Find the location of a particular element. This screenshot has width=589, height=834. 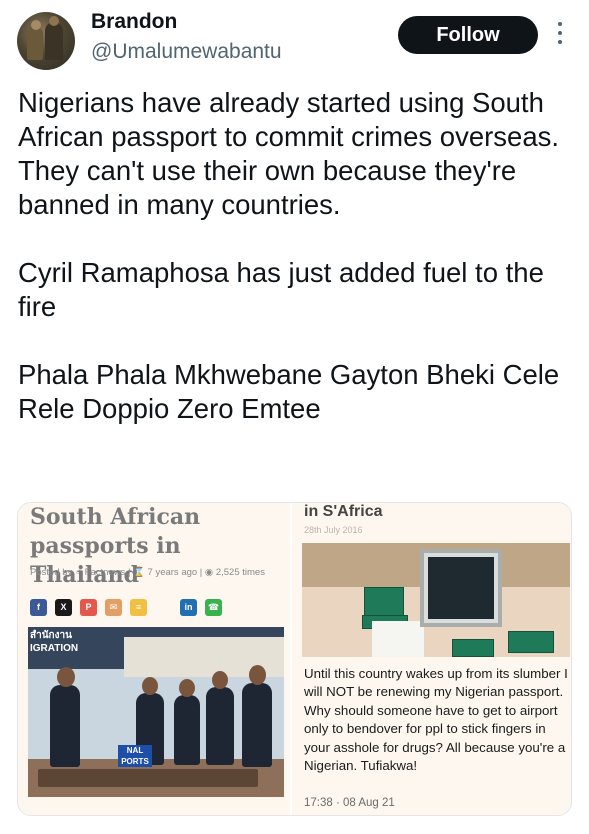

photo-monitor is located at coordinates (461, 588).